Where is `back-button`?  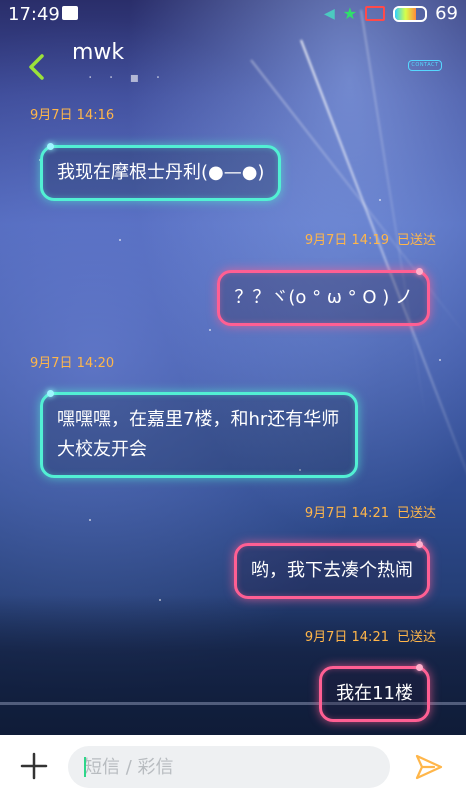
back-button is located at coordinates (37, 67).